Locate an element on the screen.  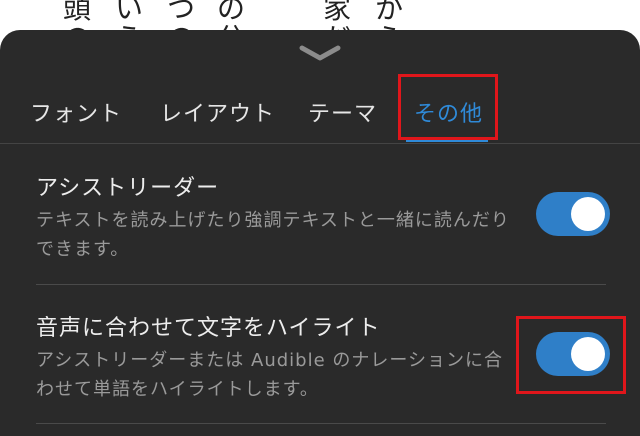
book-char: 頭 is located at coordinates (76, 12).